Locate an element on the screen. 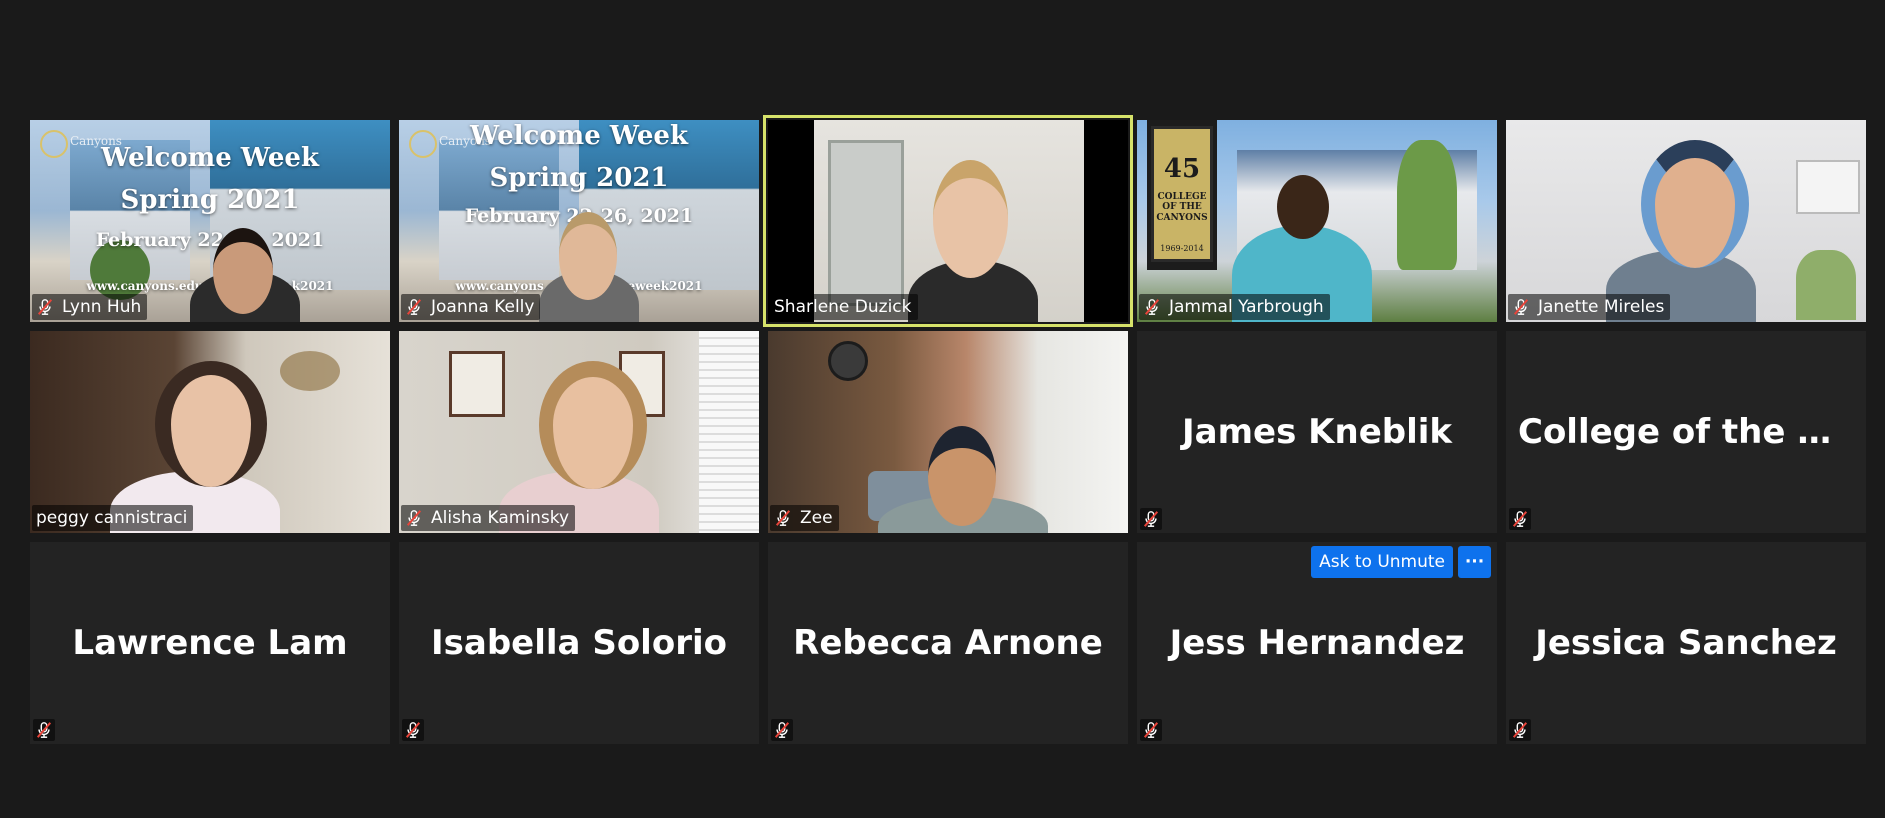  ask-to-unmute-button: Ask to Unmute is located at coordinates (1382, 562).